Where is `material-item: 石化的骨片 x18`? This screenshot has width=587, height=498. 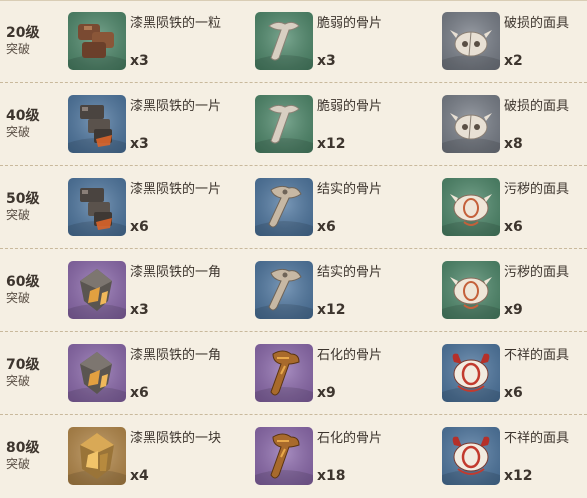
material-item: 石化的骨片 x18 is located at coordinates (350, 457).